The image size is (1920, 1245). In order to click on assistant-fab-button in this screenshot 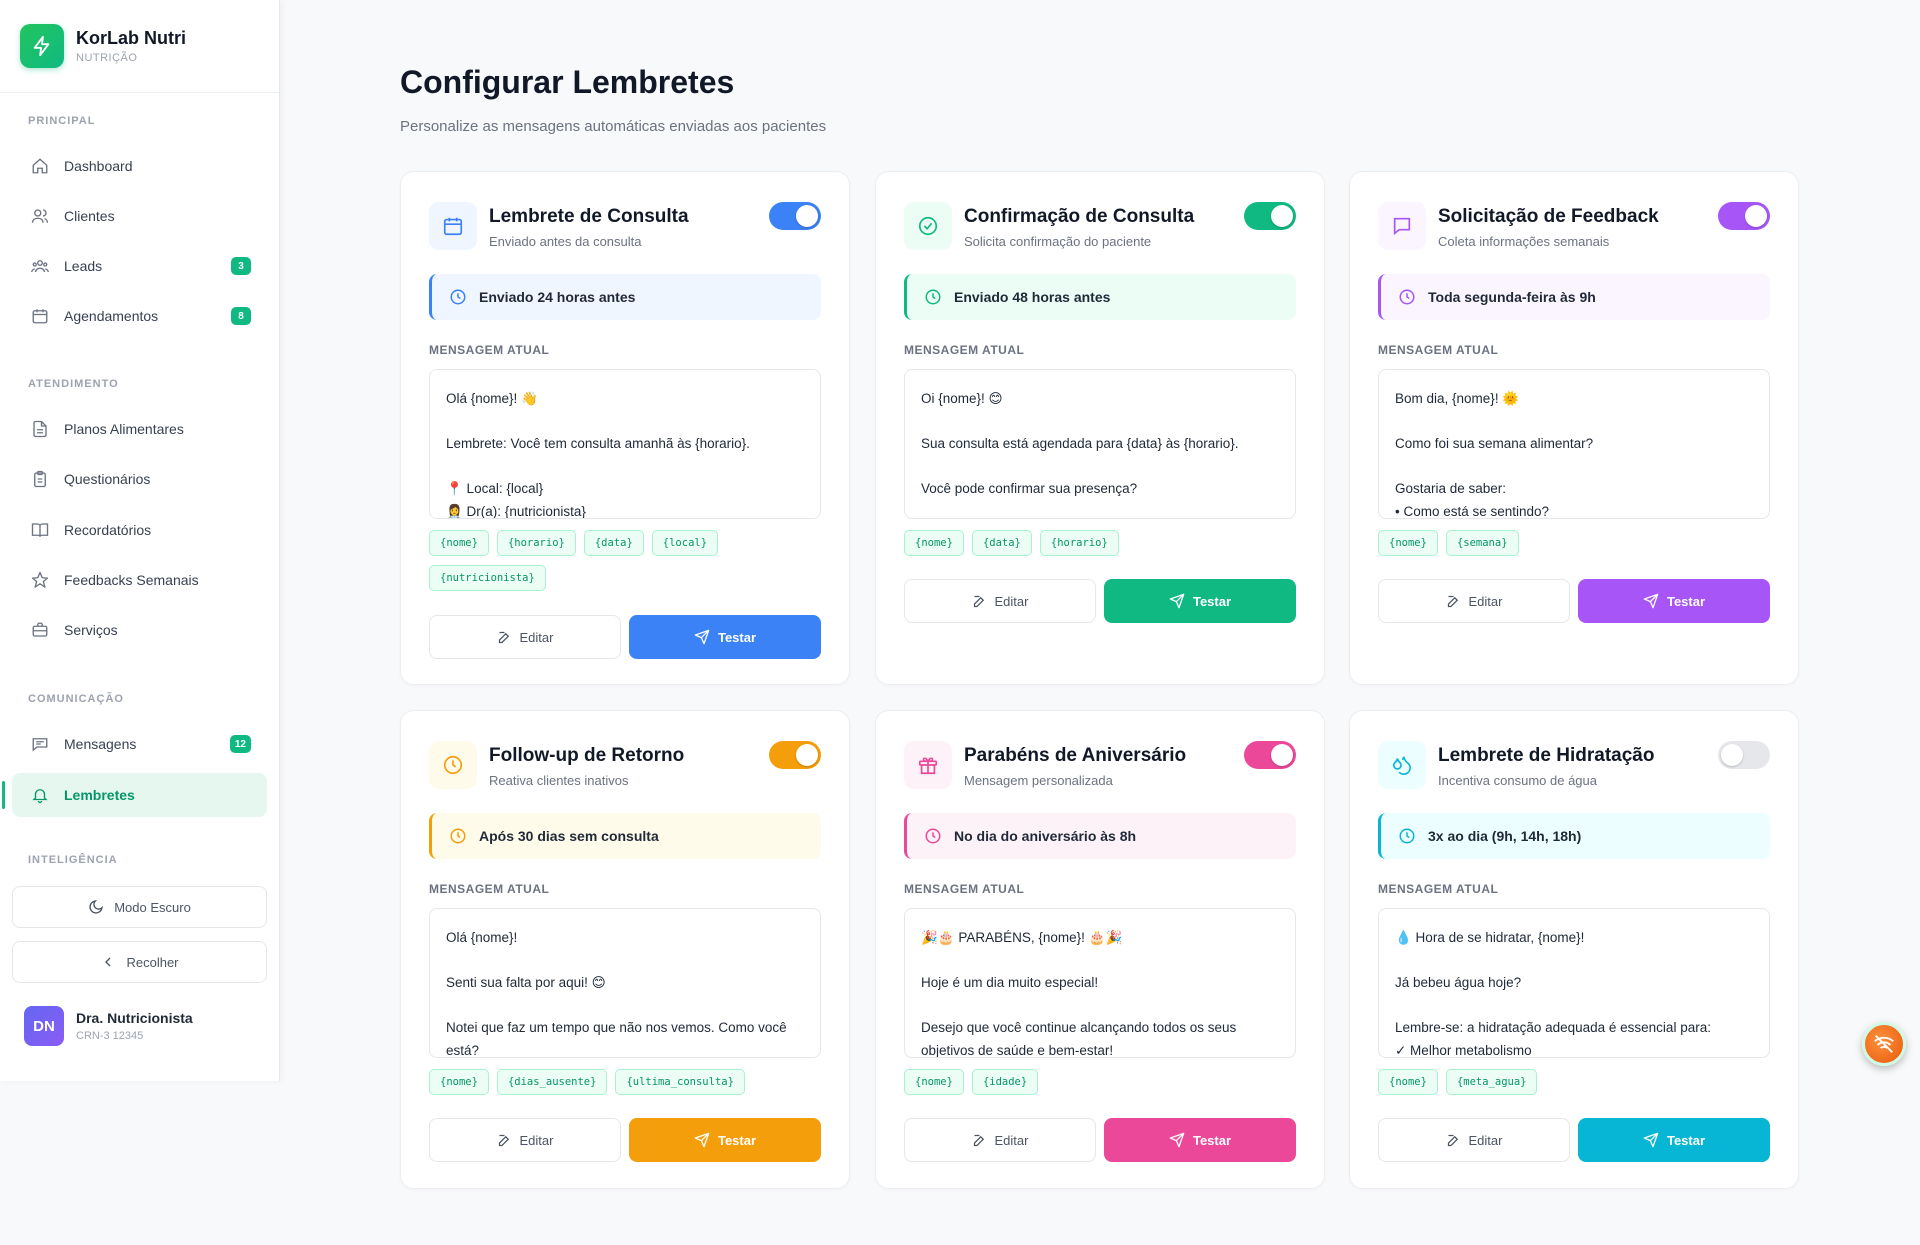, I will do `click(1884, 1044)`.